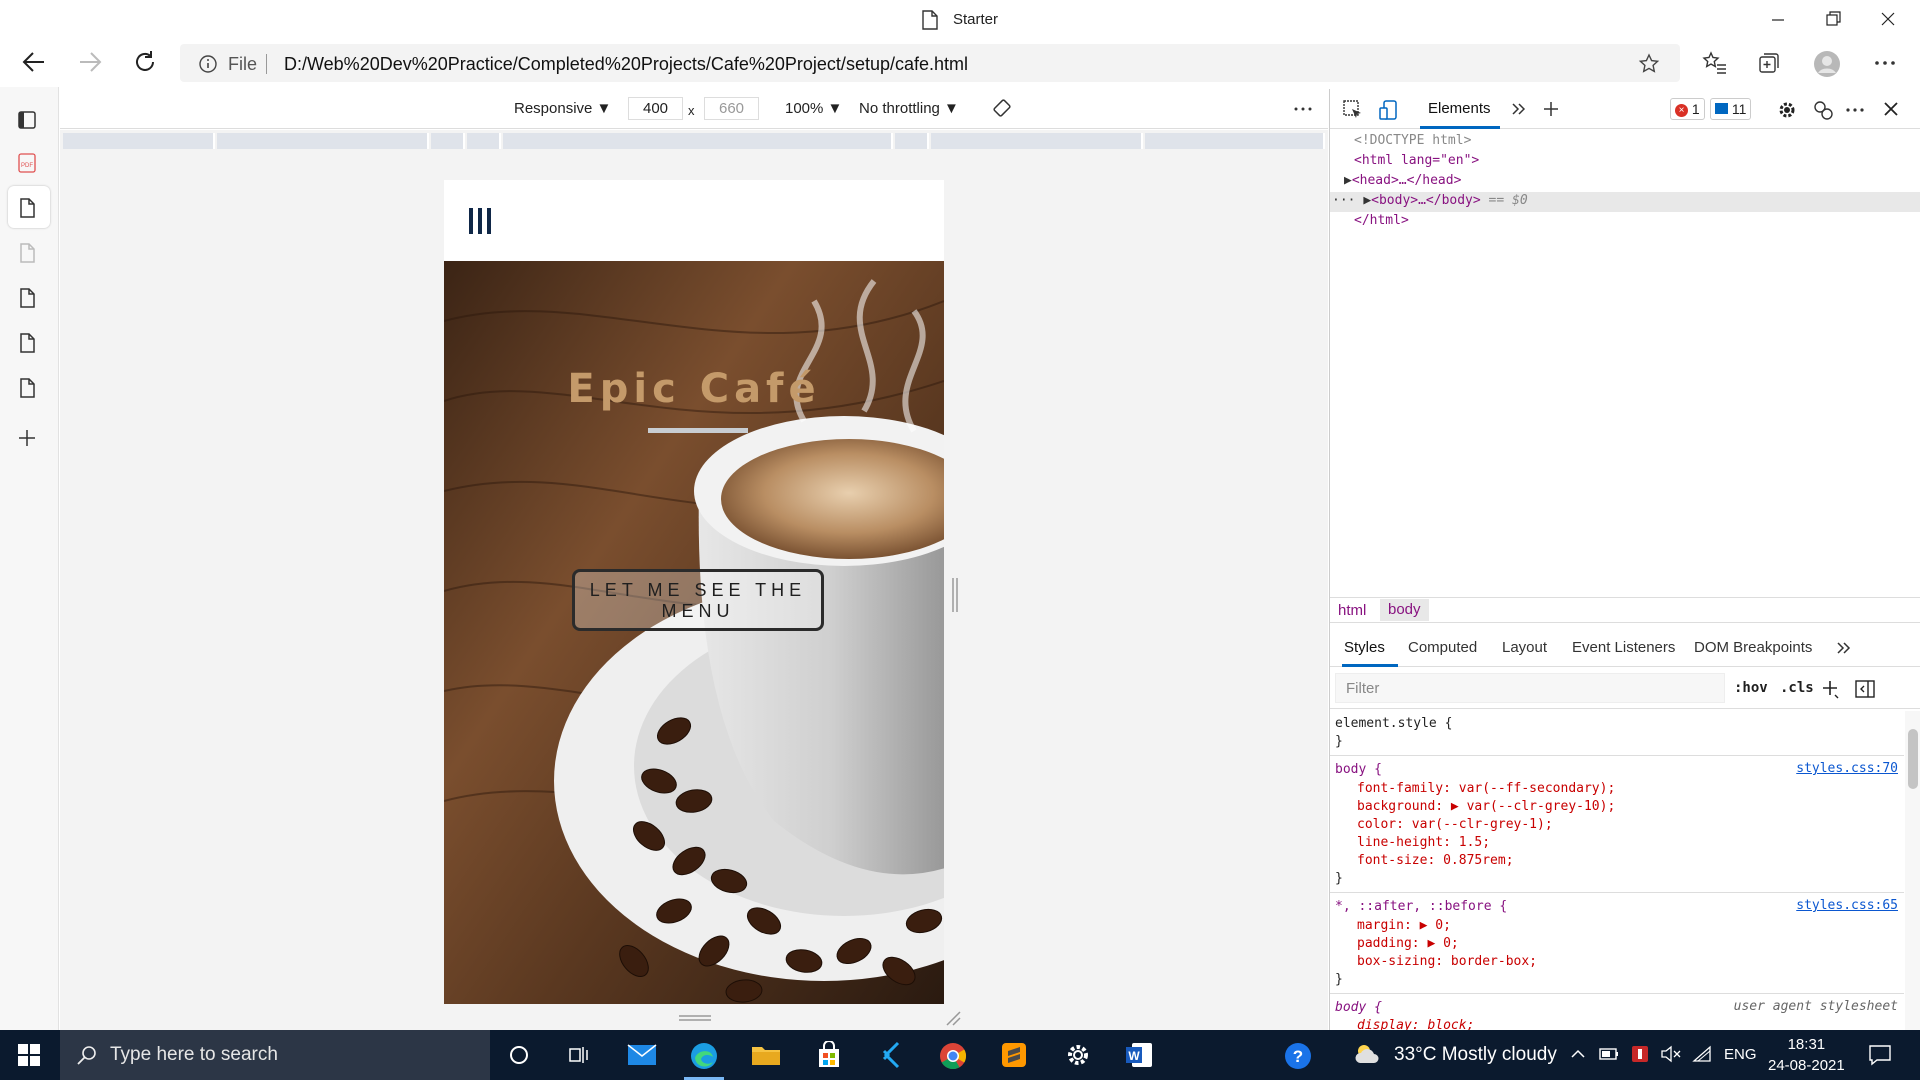 This screenshot has height=1080, width=1920. Describe the element at coordinates (642, 1055) in the screenshot. I see `mail-icon` at that location.